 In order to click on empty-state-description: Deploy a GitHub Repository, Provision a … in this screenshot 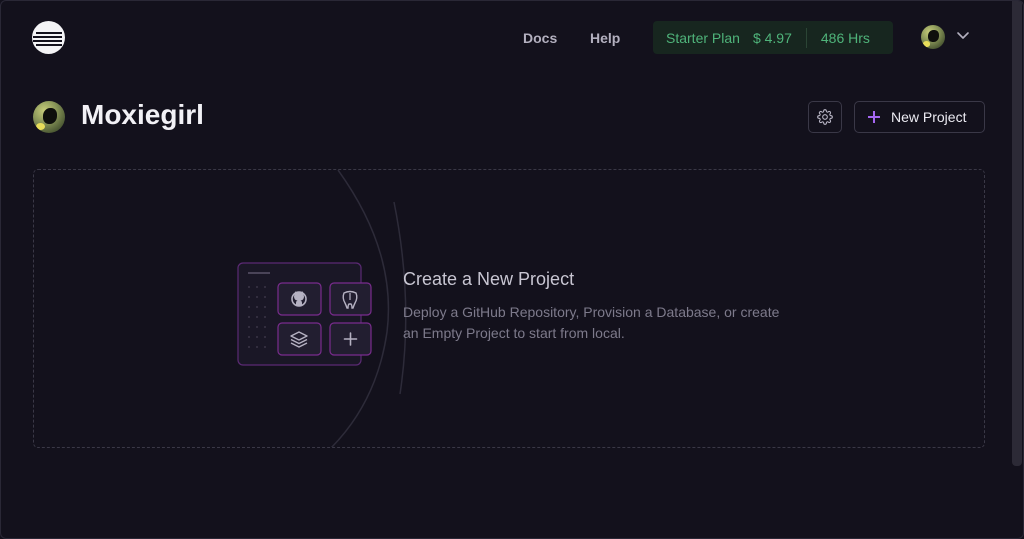, I will do `click(591, 322)`.